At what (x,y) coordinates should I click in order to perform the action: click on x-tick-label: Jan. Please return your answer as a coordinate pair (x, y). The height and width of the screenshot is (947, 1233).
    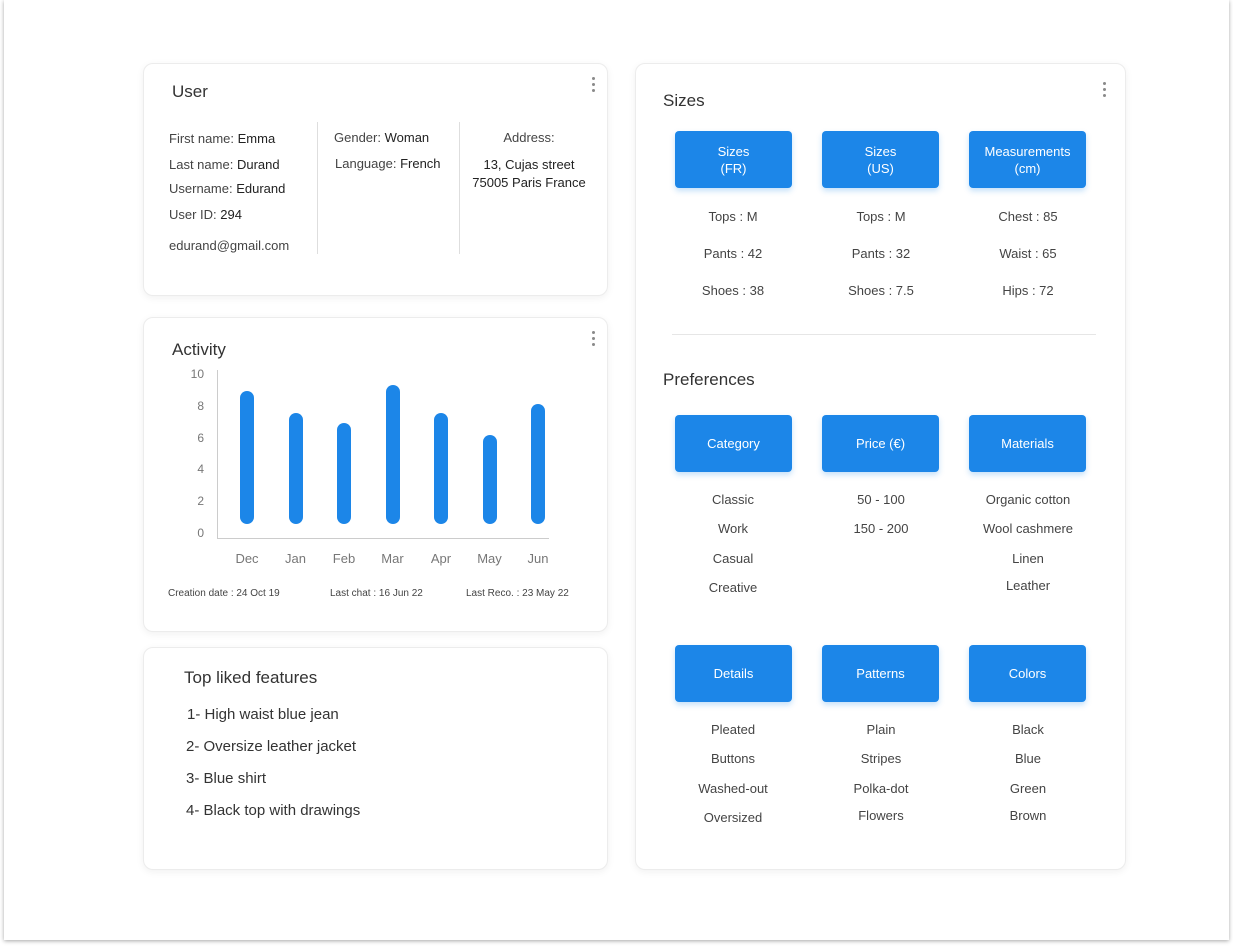
    Looking at the image, I should click on (295, 558).